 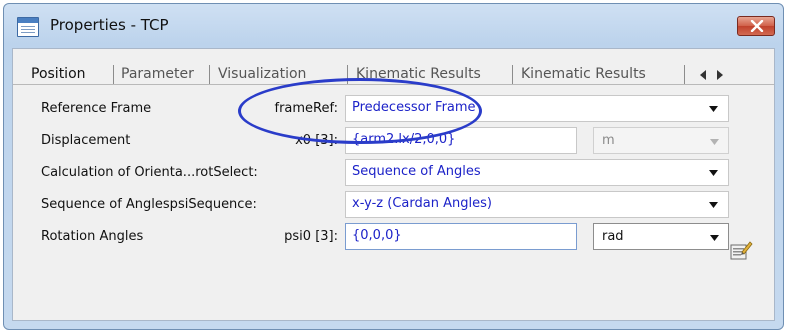 I want to click on window-title: Properties - TCP, so click(x=109, y=25).